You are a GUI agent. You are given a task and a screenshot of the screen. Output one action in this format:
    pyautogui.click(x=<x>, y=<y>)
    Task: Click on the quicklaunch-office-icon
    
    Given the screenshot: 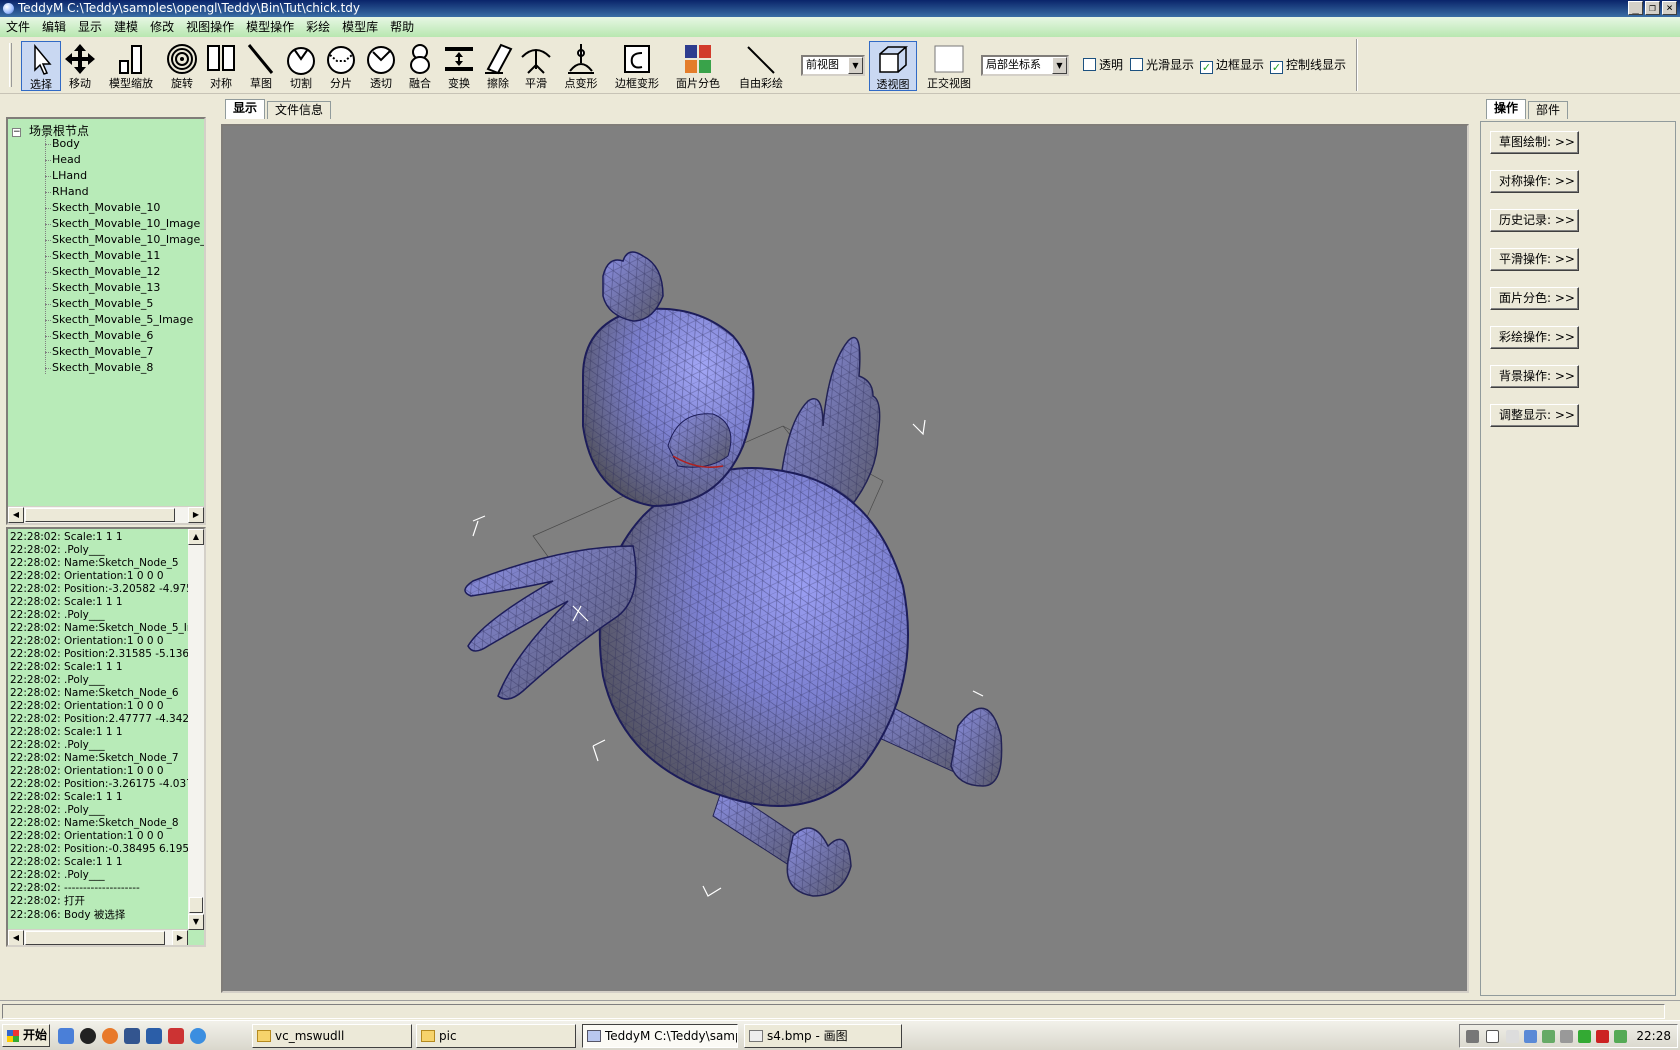 What is the action you would take?
    pyautogui.click(x=176, y=1036)
    